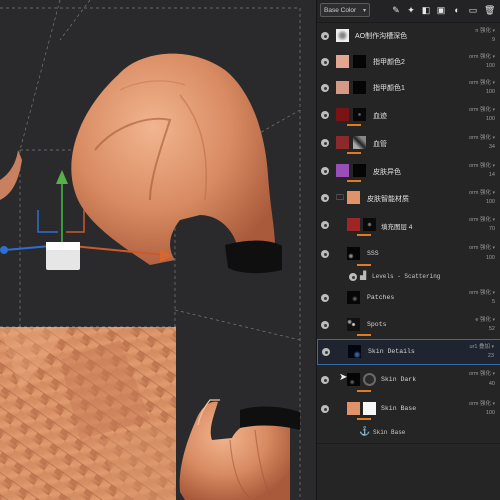 The image size is (500, 500). Describe the element at coordinates (408, 62) in the screenshot. I see `layer-row: 指甲颜色2 orm 强化 ▾ 100` at that location.